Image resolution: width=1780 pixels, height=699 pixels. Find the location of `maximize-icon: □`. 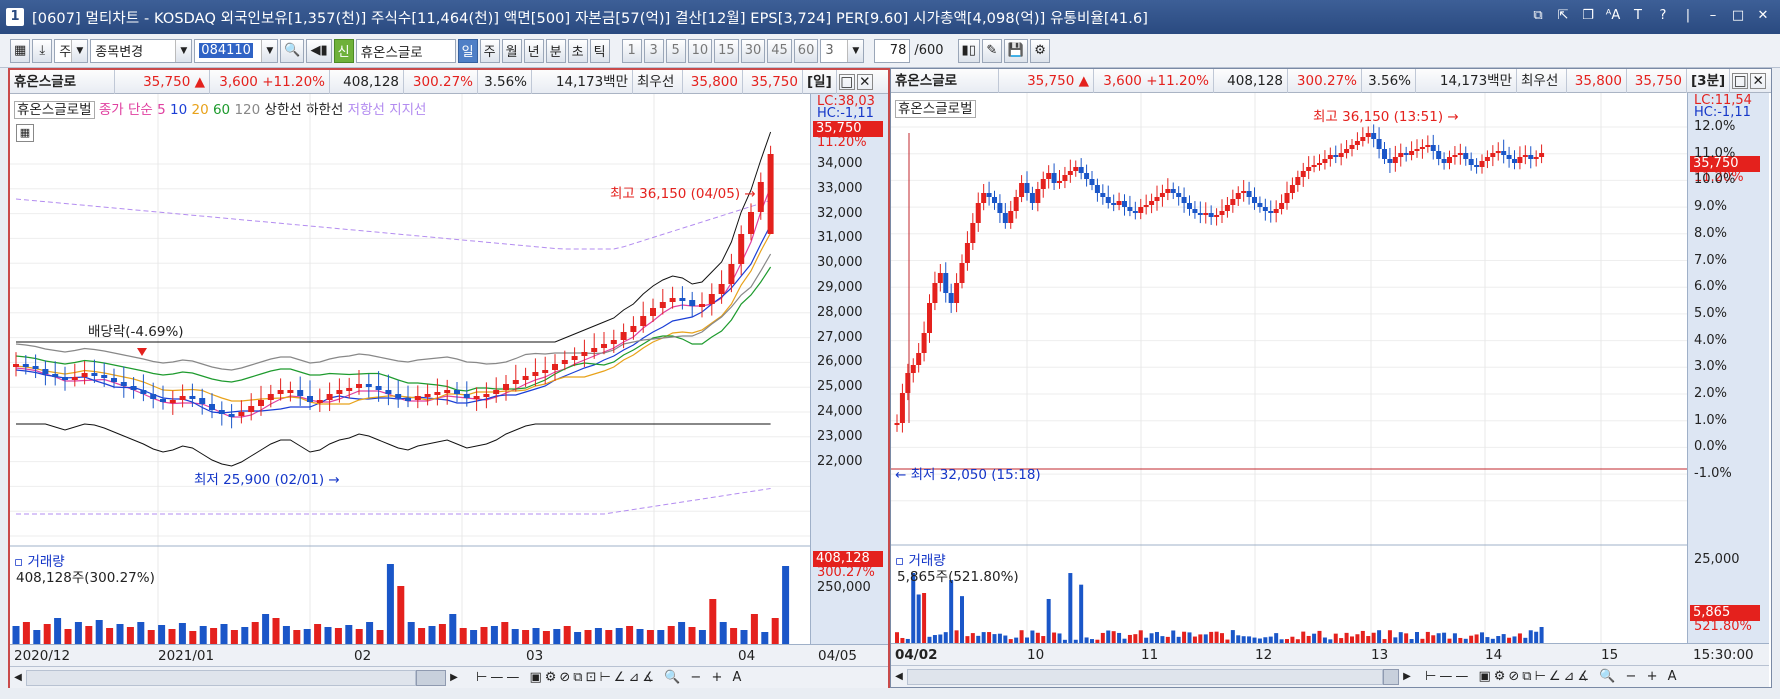

maximize-icon: □ is located at coordinates (1738, 16).